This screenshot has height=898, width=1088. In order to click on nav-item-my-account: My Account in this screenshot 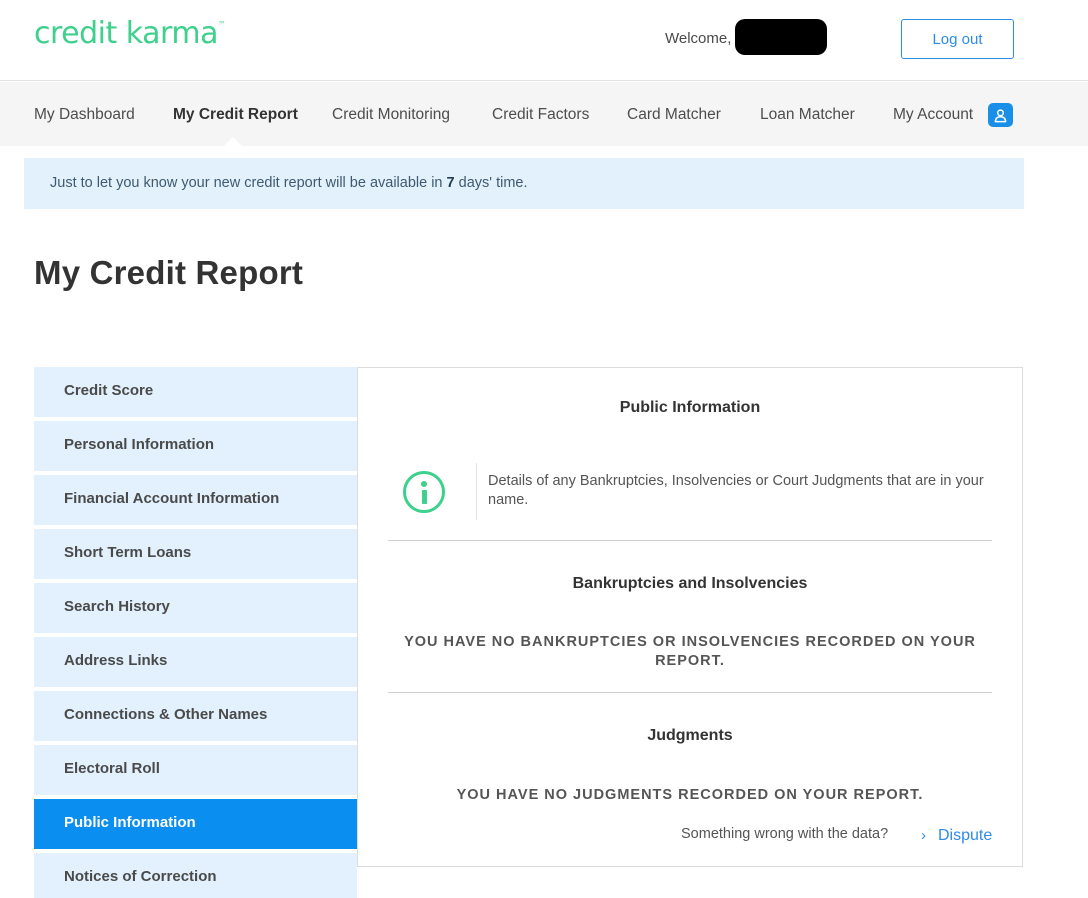, I will do `click(933, 115)`.